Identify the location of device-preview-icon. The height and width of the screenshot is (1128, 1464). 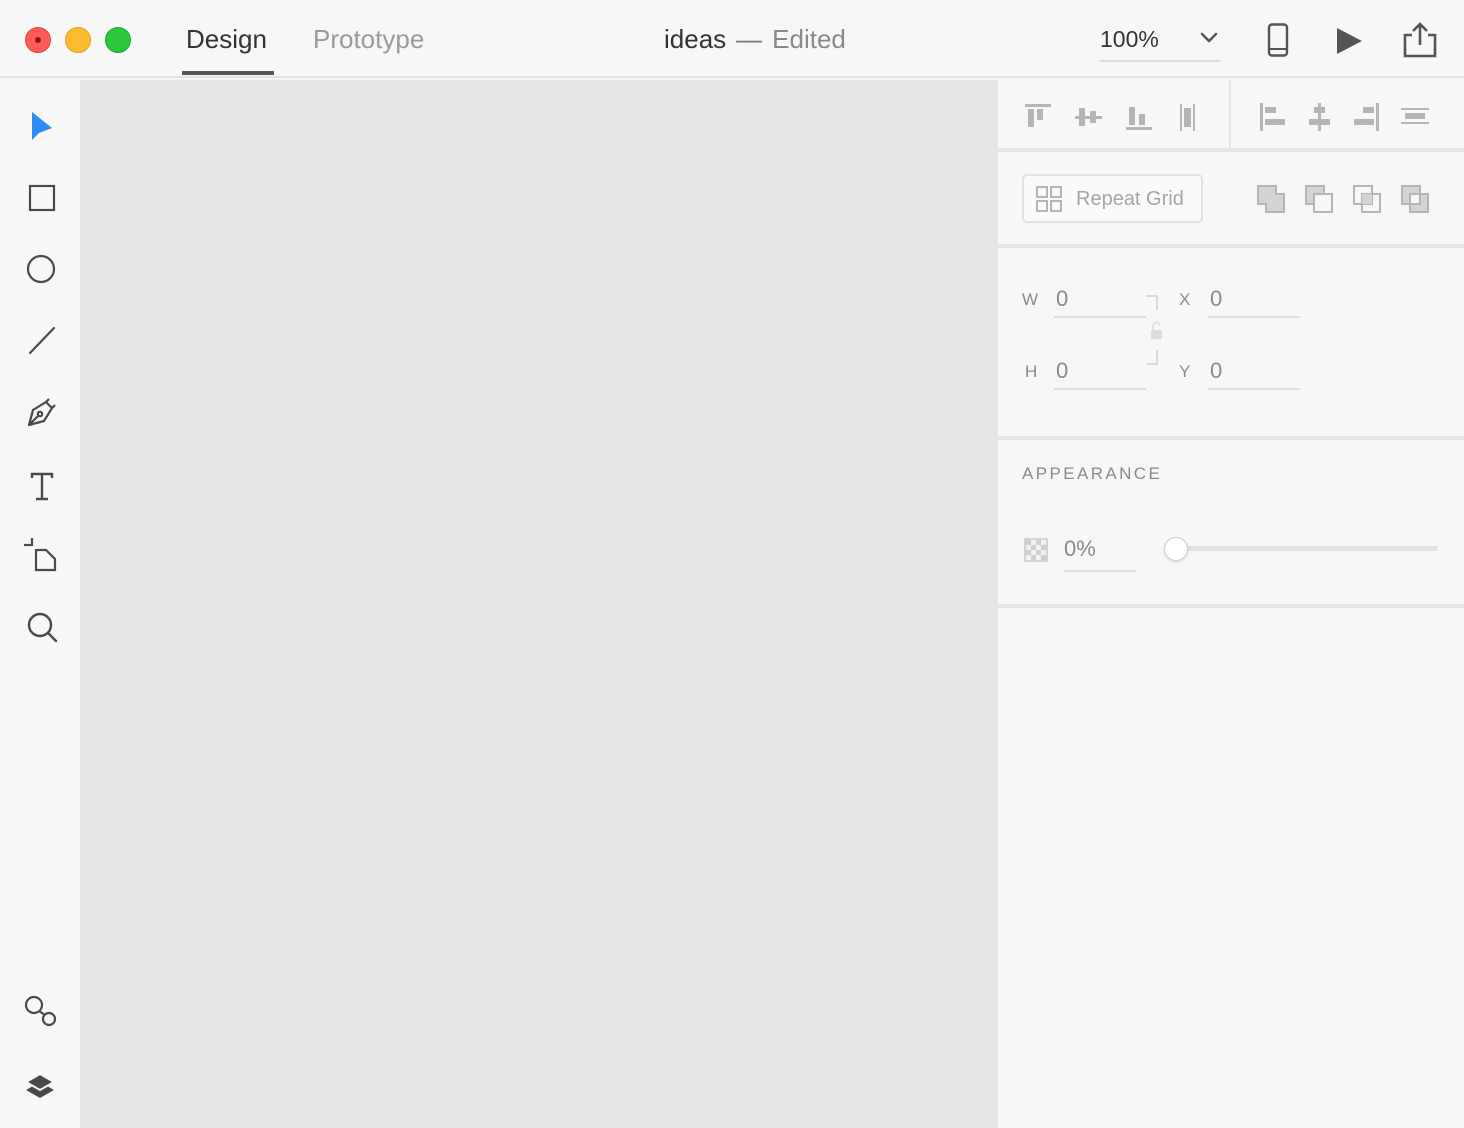
(1278, 40).